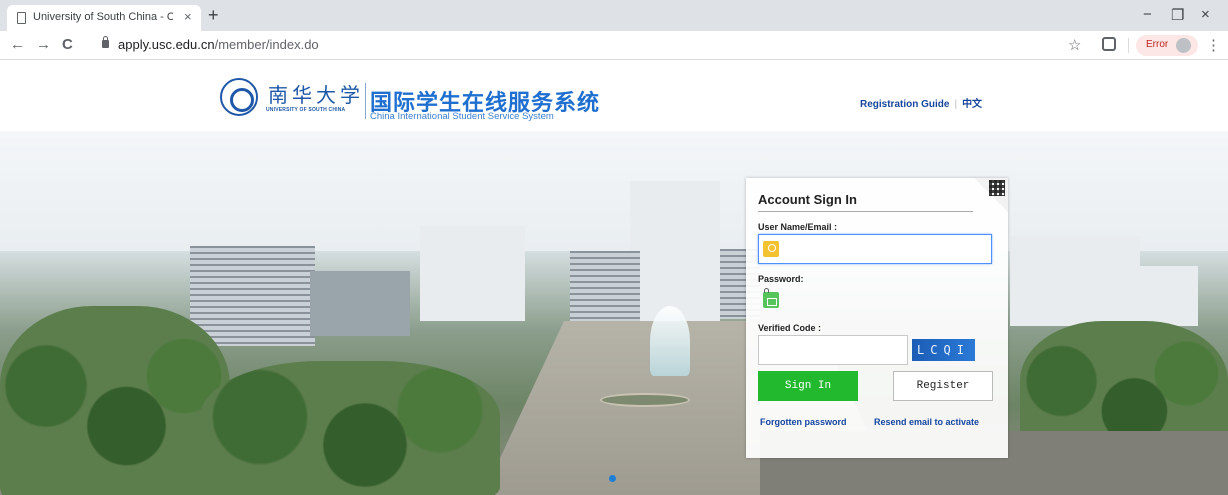 The width and height of the screenshot is (1228, 495). Describe the element at coordinates (166, 44) in the screenshot. I see `url-host: apply.usc.edu.cn` at that location.